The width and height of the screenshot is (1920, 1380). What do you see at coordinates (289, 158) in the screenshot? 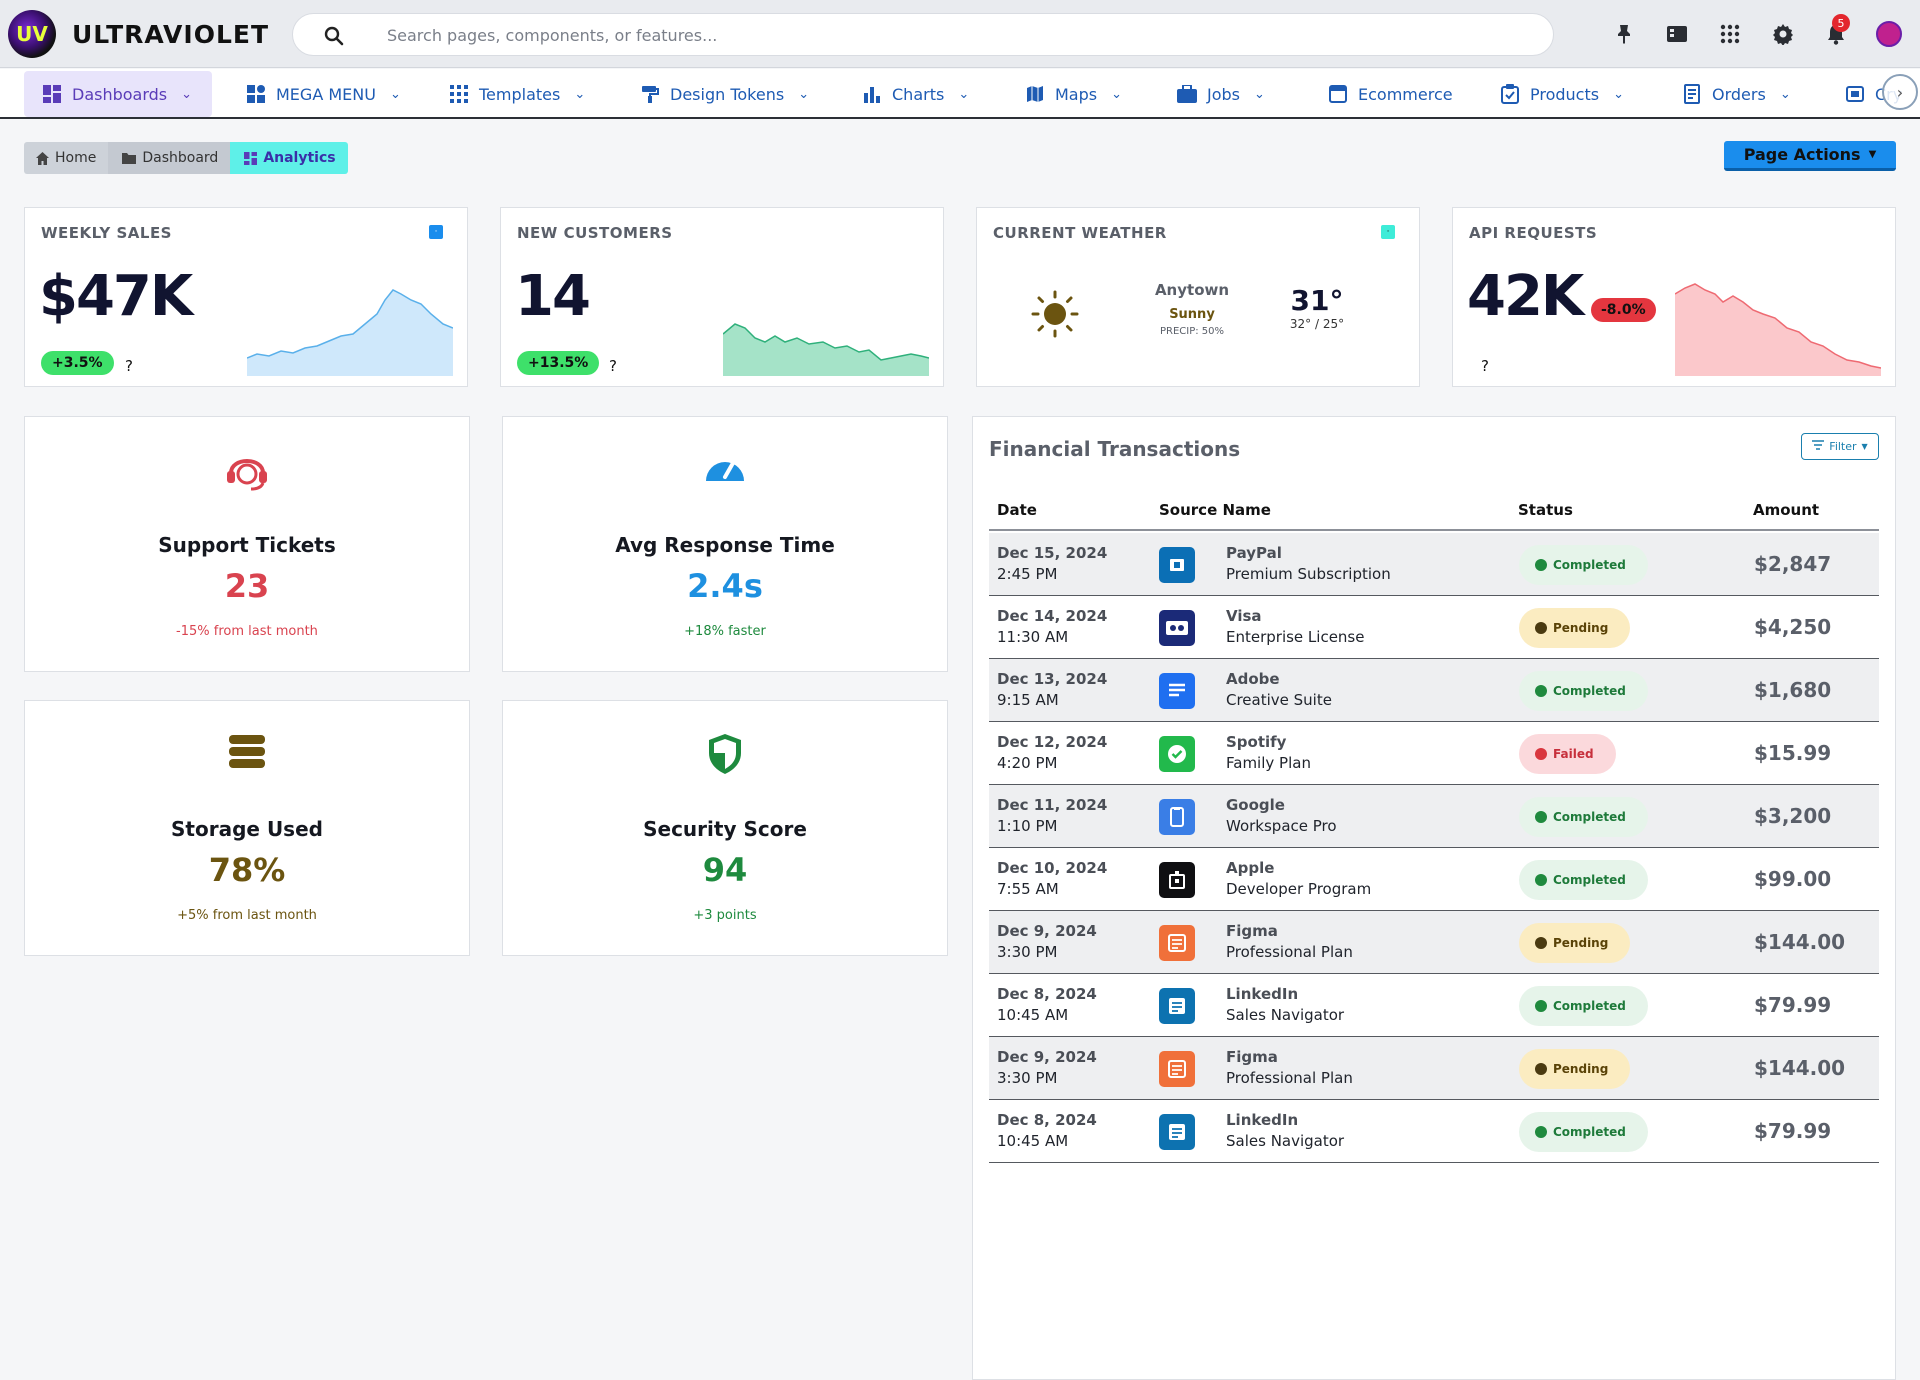
I see `breadcrumb-analytics: Analytics` at bounding box center [289, 158].